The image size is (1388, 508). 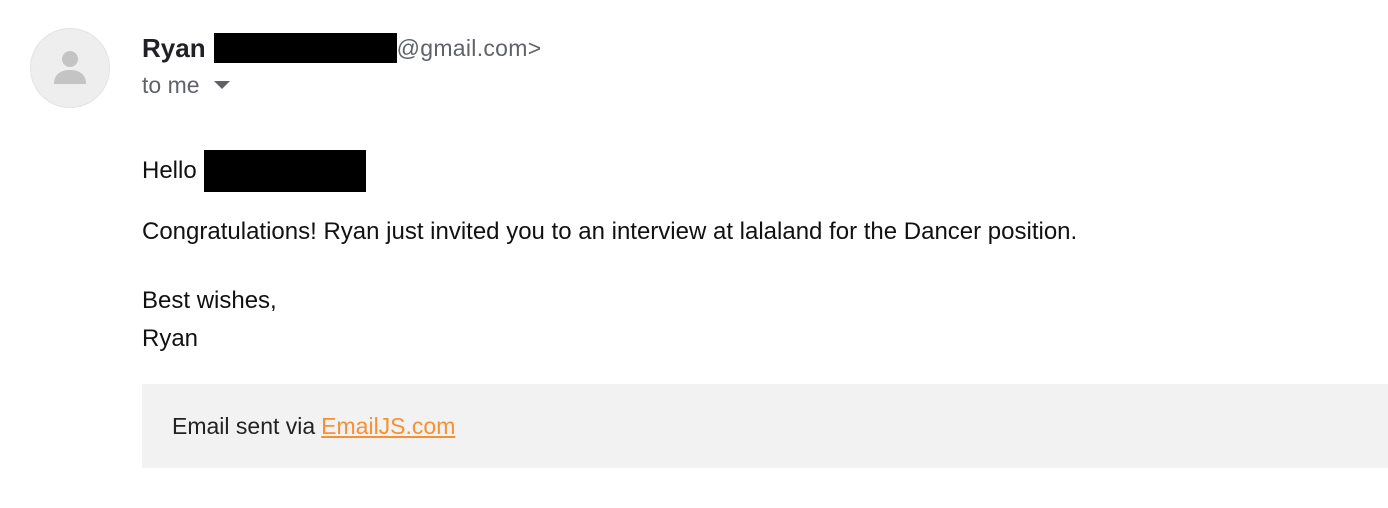 What do you see at coordinates (765, 426) in the screenshot?
I see `email-footer: Email sent via EmailJS.com` at bounding box center [765, 426].